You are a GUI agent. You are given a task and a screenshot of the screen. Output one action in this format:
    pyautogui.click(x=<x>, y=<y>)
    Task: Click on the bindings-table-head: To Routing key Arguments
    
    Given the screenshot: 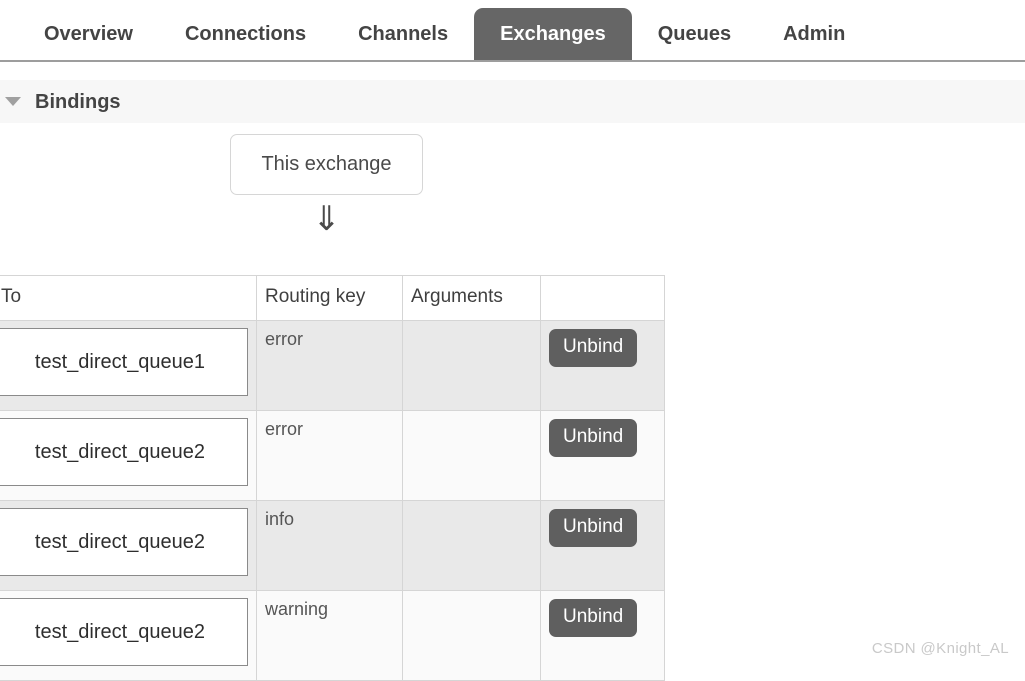 What is the action you would take?
    pyautogui.click(x=332, y=298)
    